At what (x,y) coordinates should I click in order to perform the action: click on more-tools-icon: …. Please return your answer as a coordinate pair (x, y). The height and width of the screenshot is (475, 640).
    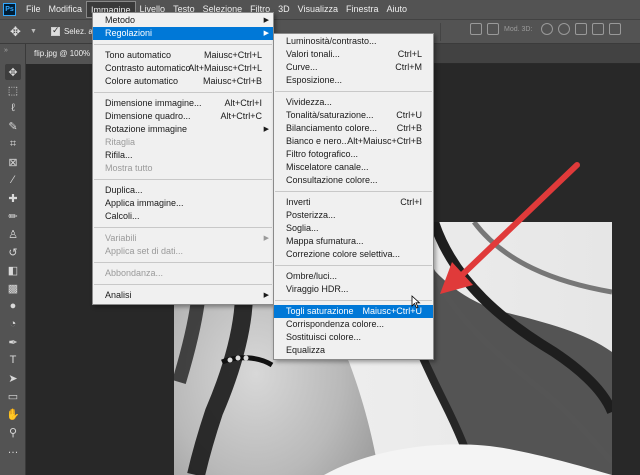
    Looking at the image, I should click on (13, 450).